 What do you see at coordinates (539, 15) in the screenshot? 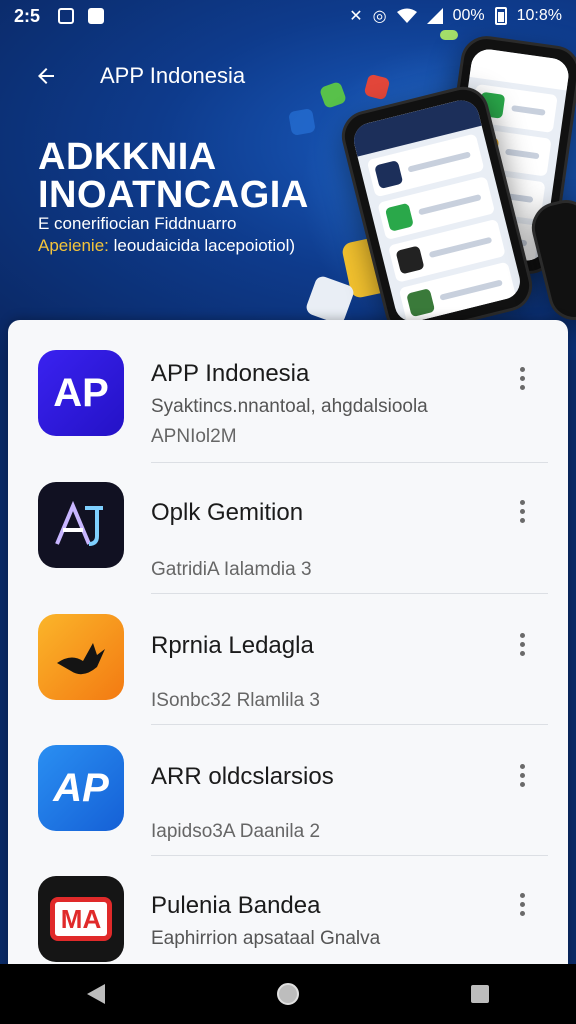
I see `status-clock: 10:8%` at bounding box center [539, 15].